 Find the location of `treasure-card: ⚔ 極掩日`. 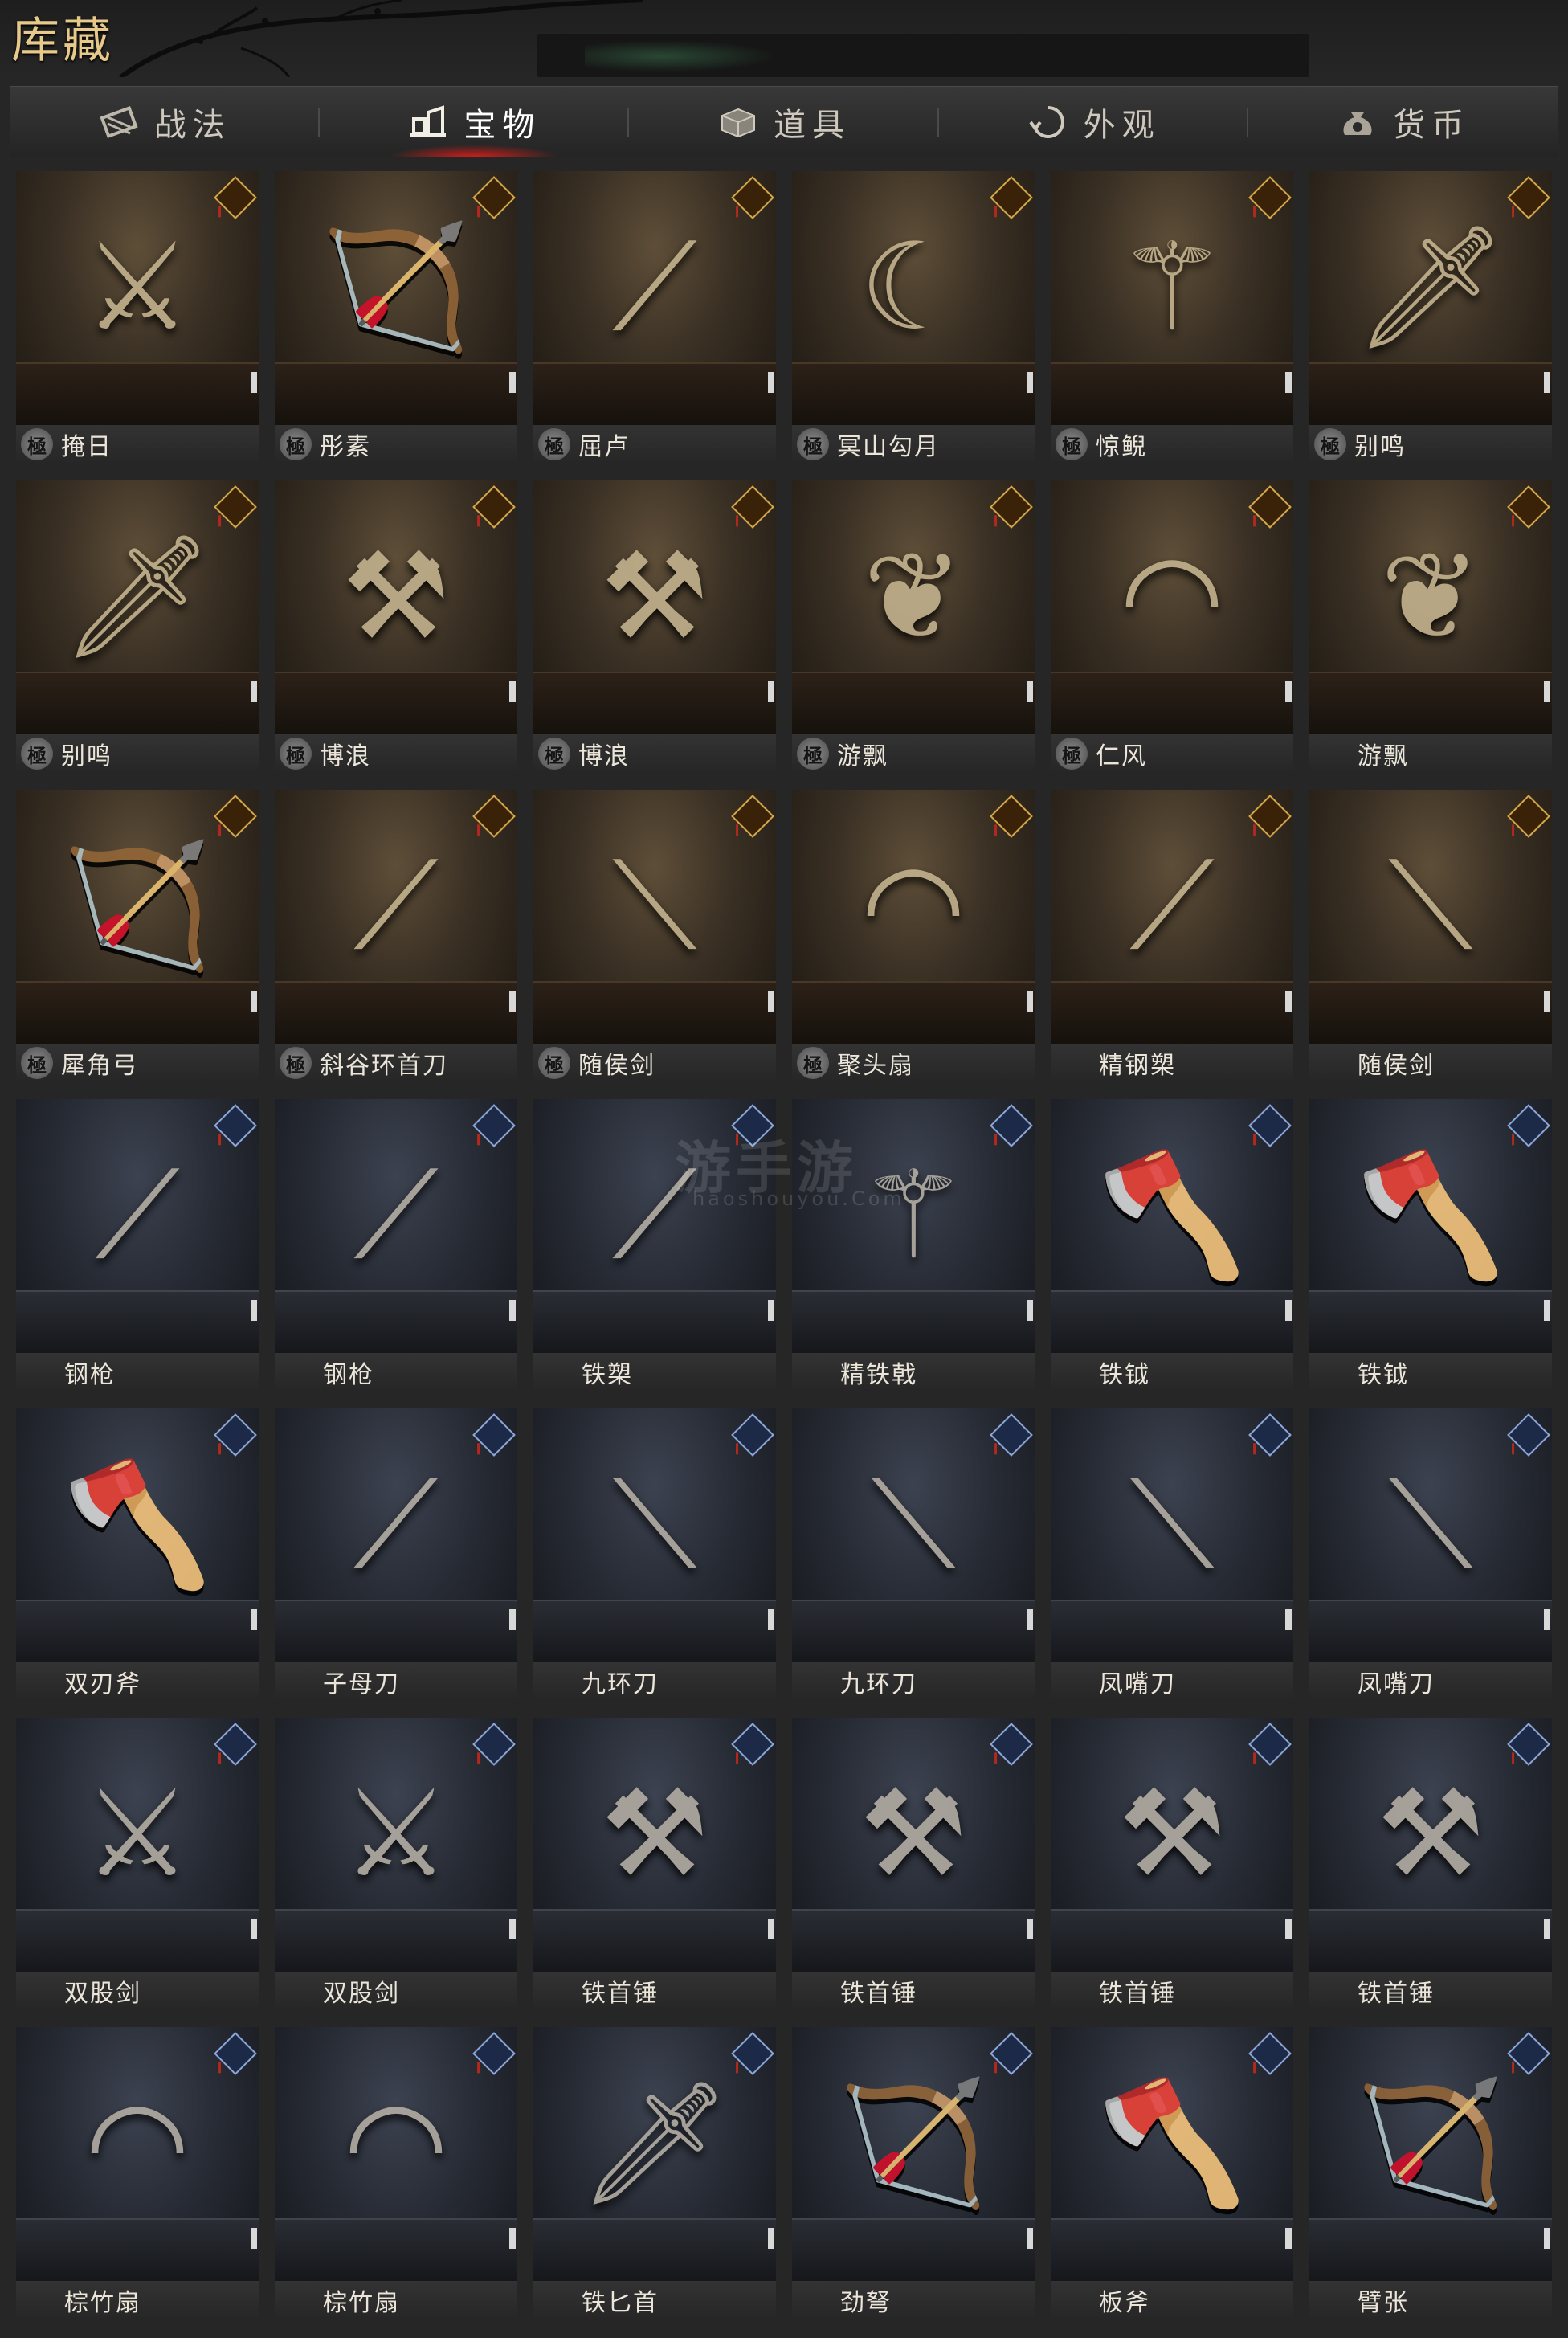

treasure-card: ⚔ 極掩日 is located at coordinates (138, 317).